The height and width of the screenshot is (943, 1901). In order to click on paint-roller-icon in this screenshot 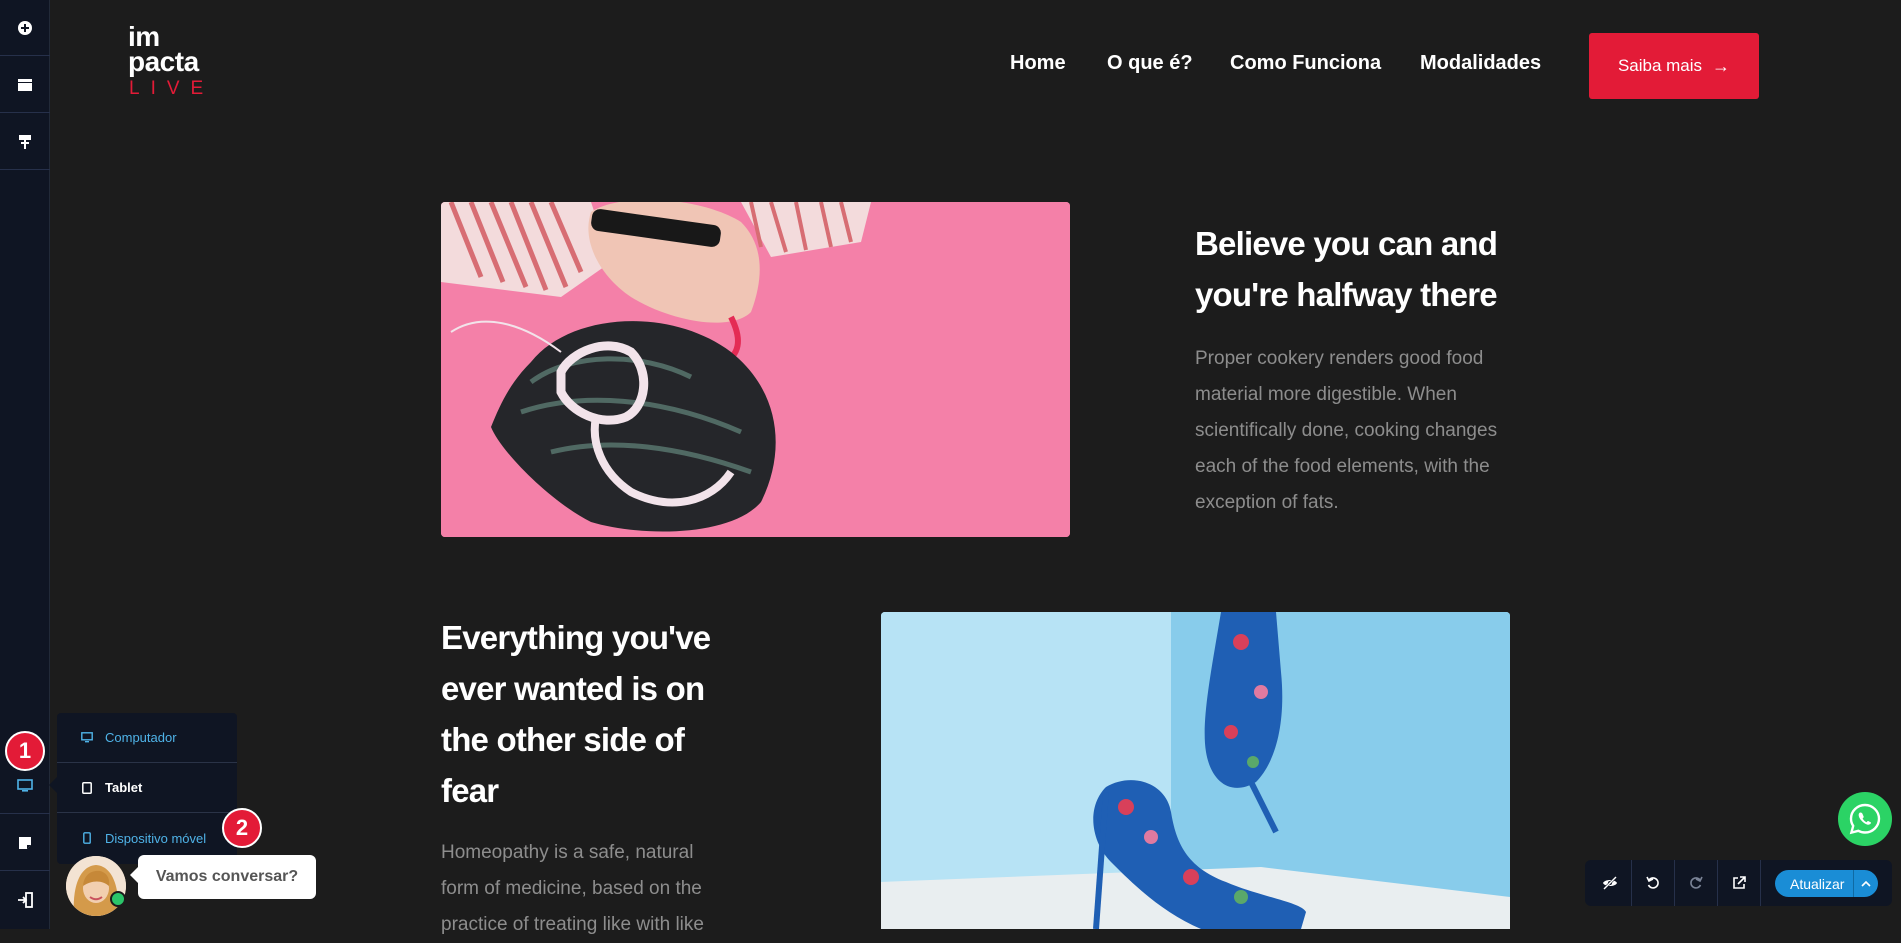, I will do `click(25, 141)`.